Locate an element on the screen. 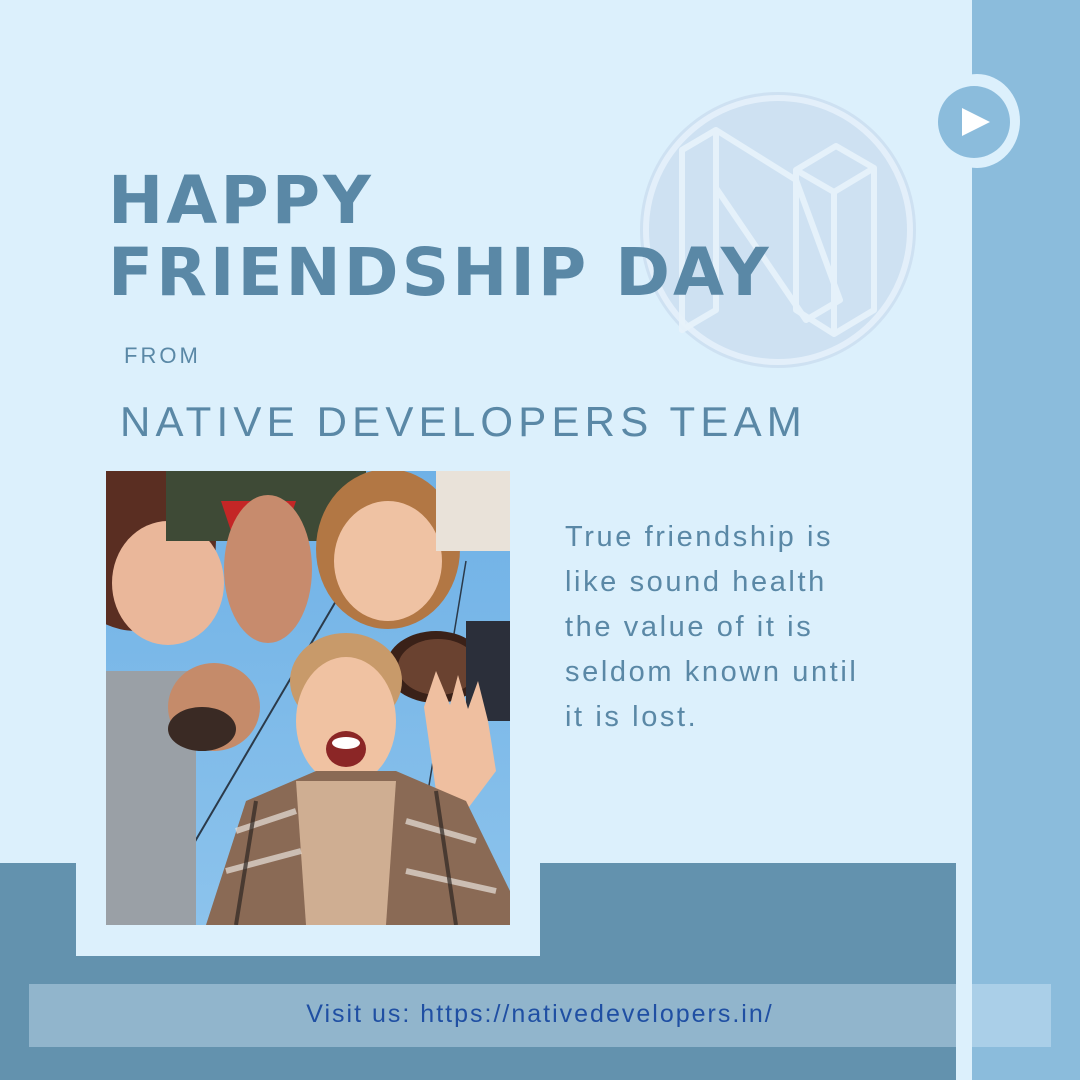 The width and height of the screenshot is (1080, 1080). quote-line: the value of it is is located at coordinates (689, 627).